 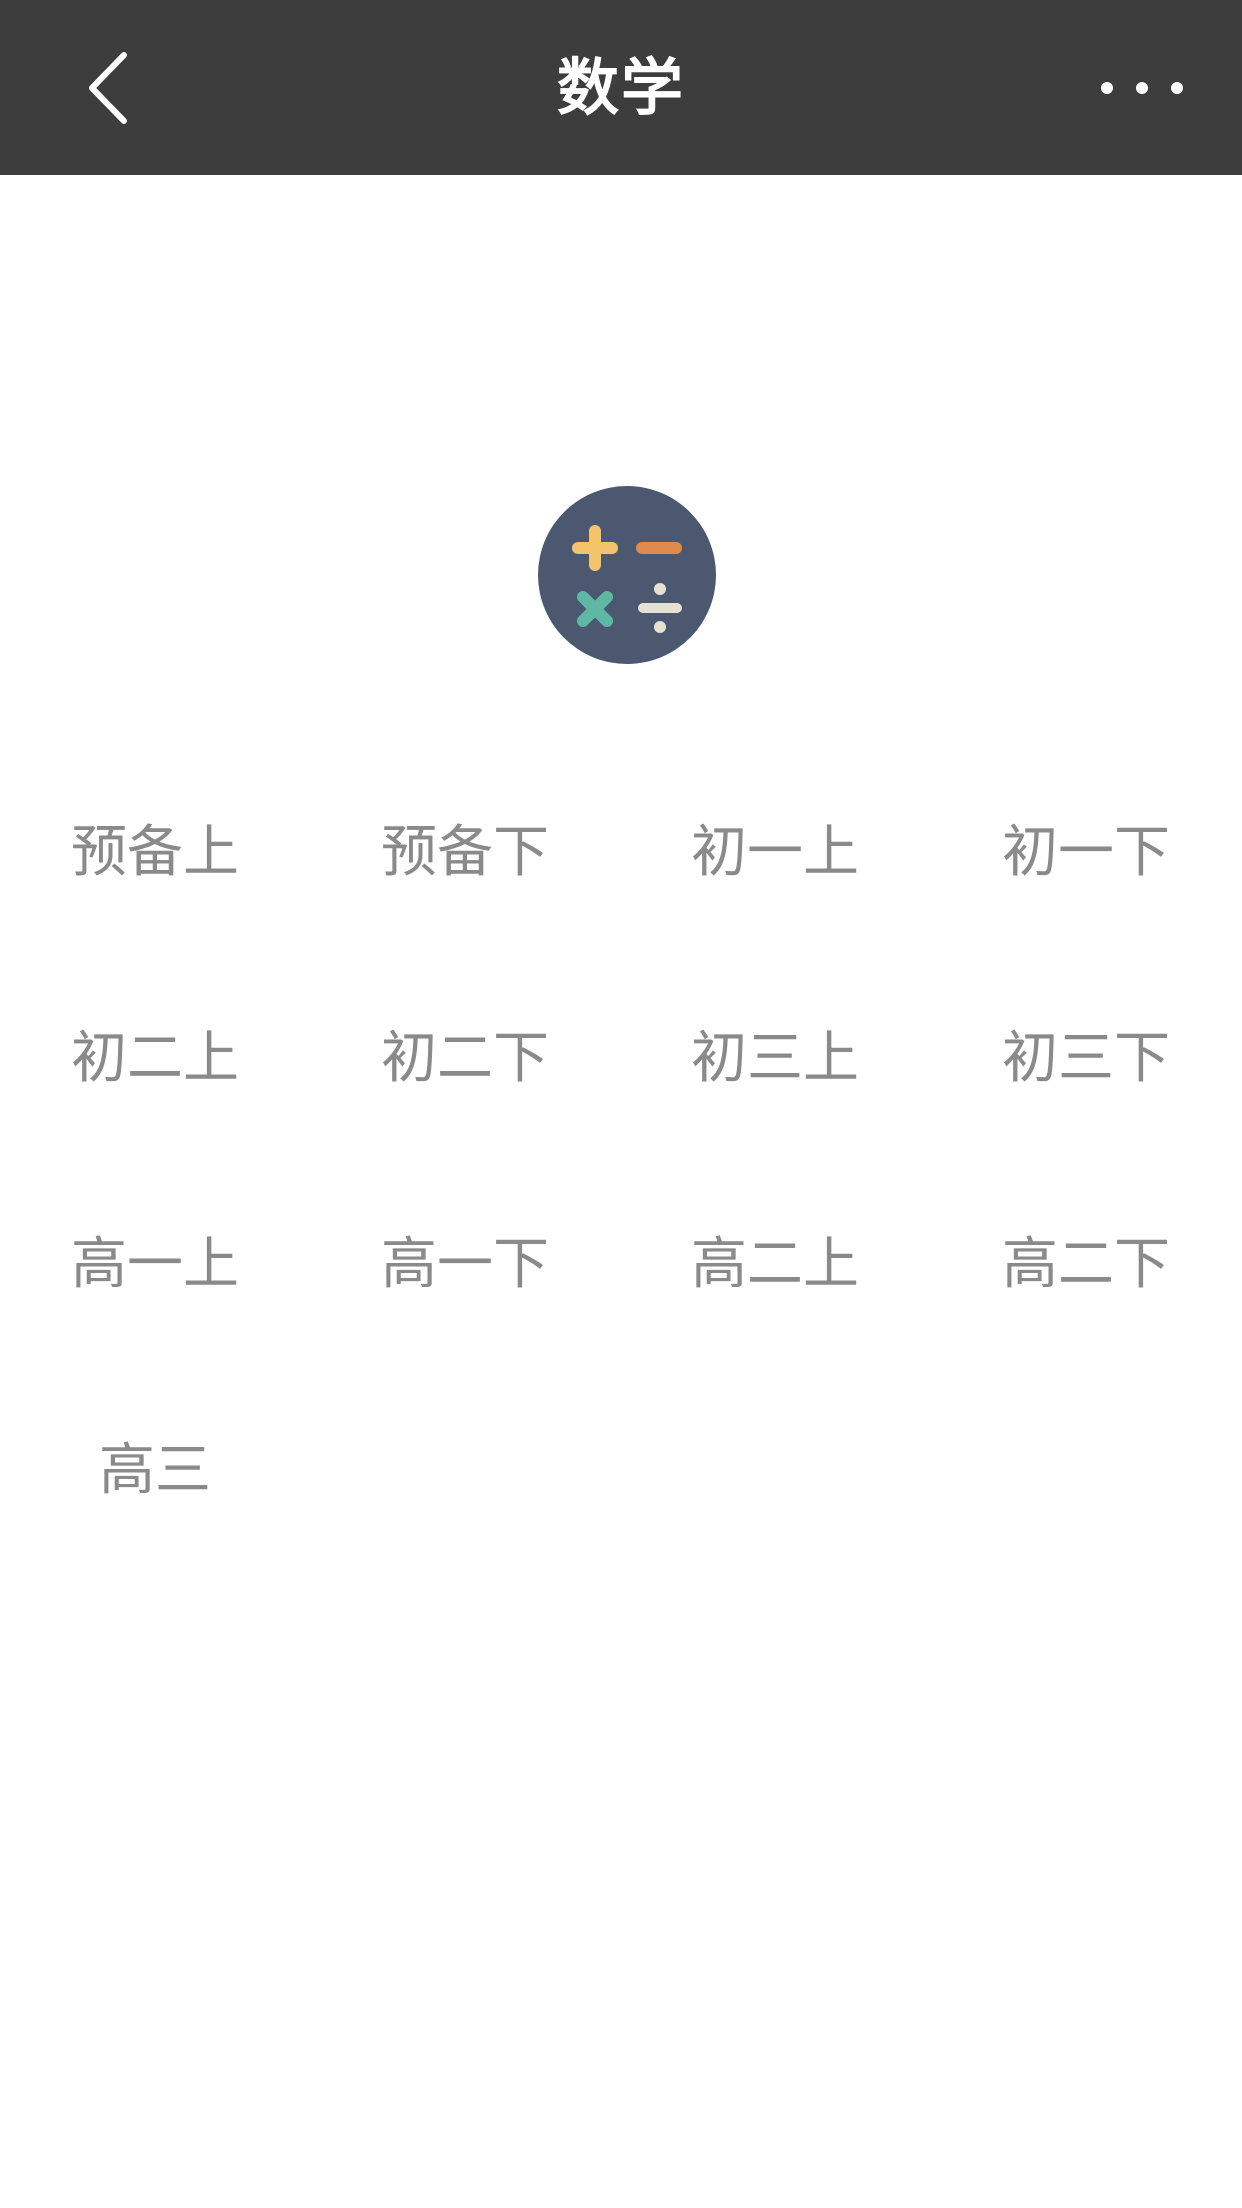 I want to click on more-button, so click(x=1142, y=88).